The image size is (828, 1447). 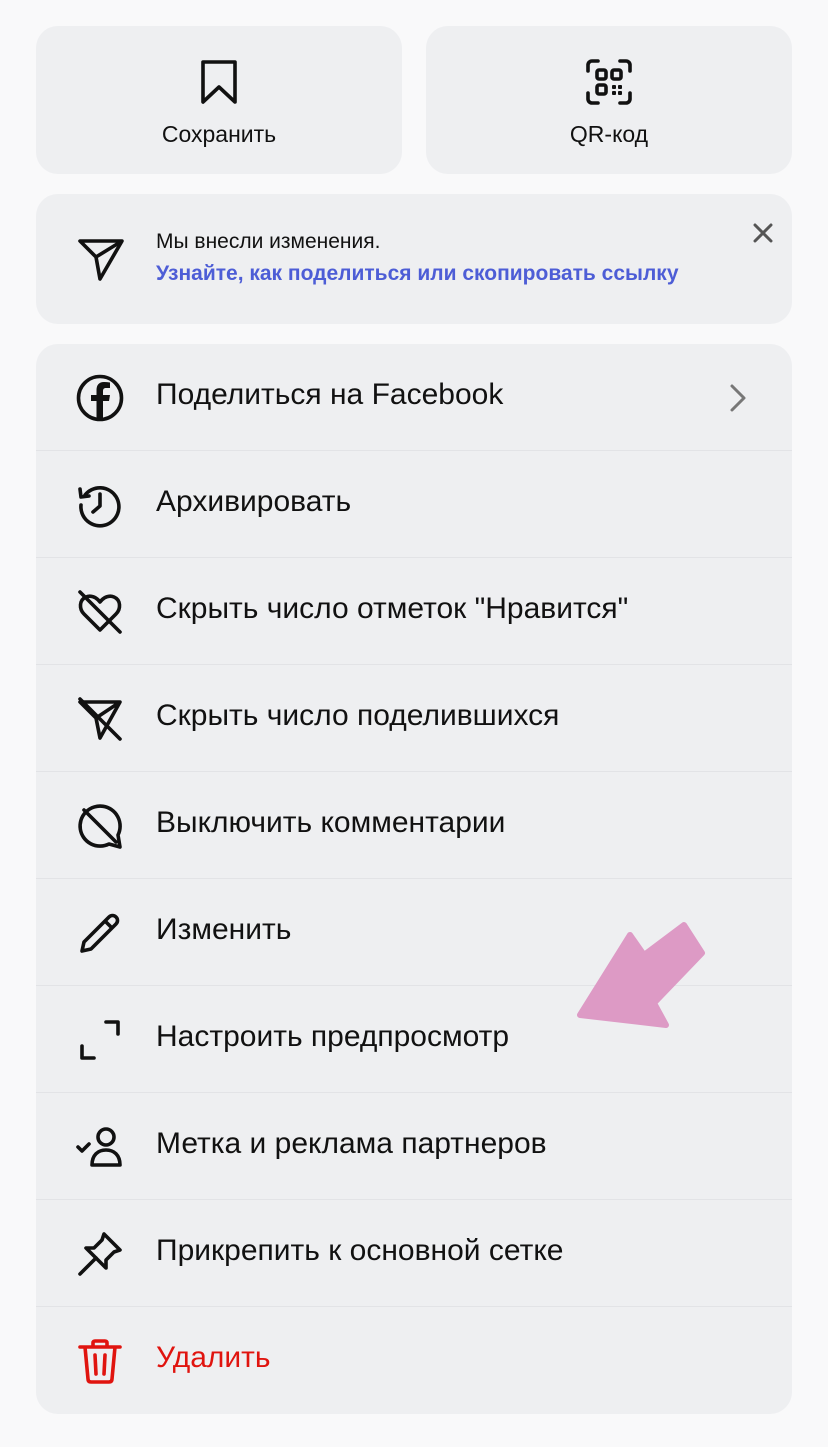 I want to click on archive-history-icon, so click(x=99, y=506).